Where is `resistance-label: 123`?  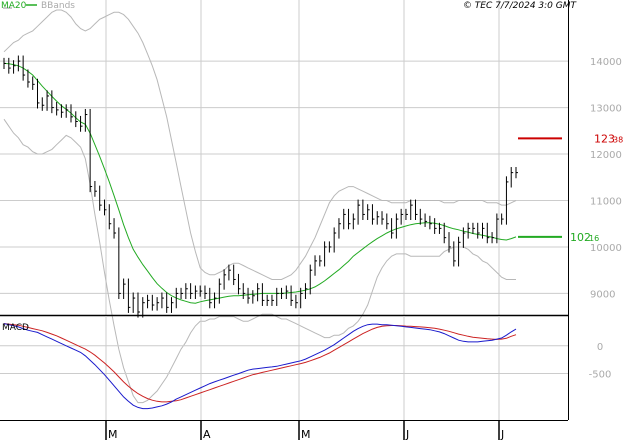 resistance-label: 123 is located at coordinates (604, 138).